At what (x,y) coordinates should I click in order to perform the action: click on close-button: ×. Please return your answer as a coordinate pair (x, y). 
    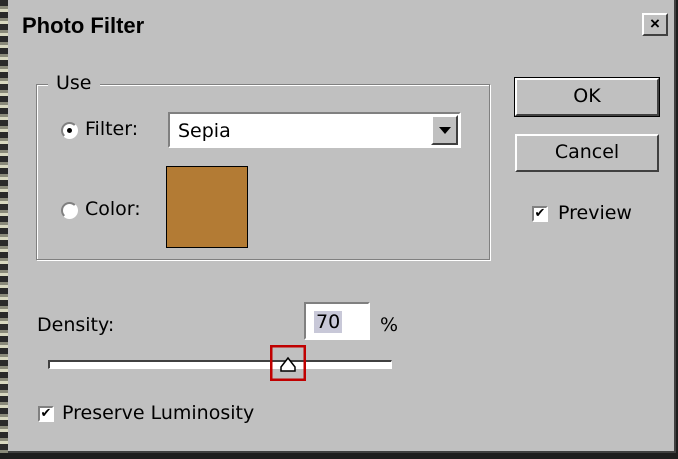
    Looking at the image, I should click on (655, 24).